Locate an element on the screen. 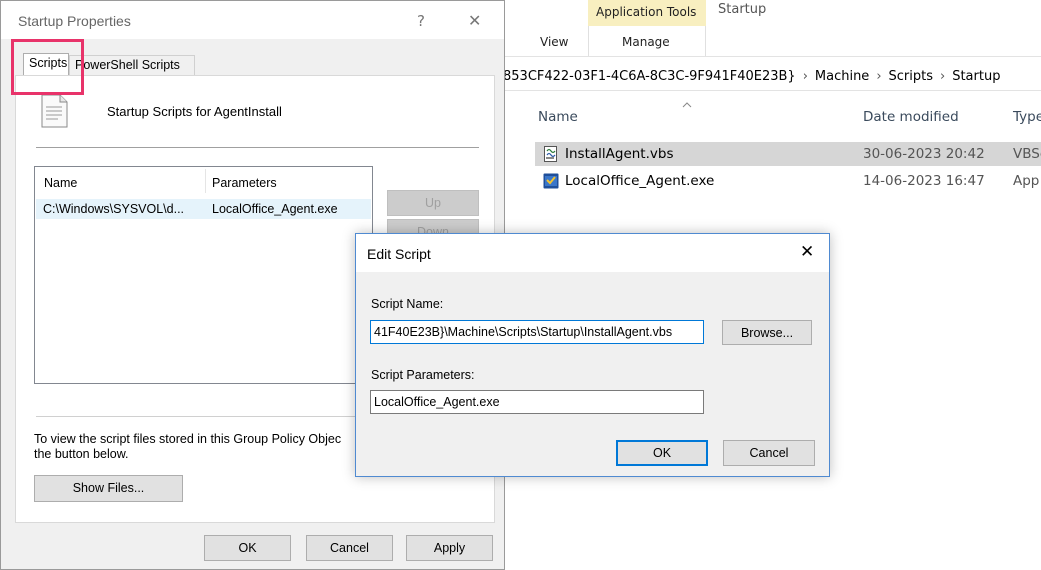 Image resolution: width=1041 pixels, height=570 pixels. ribbon-group-application-tools: Application Tools is located at coordinates (646, 12).